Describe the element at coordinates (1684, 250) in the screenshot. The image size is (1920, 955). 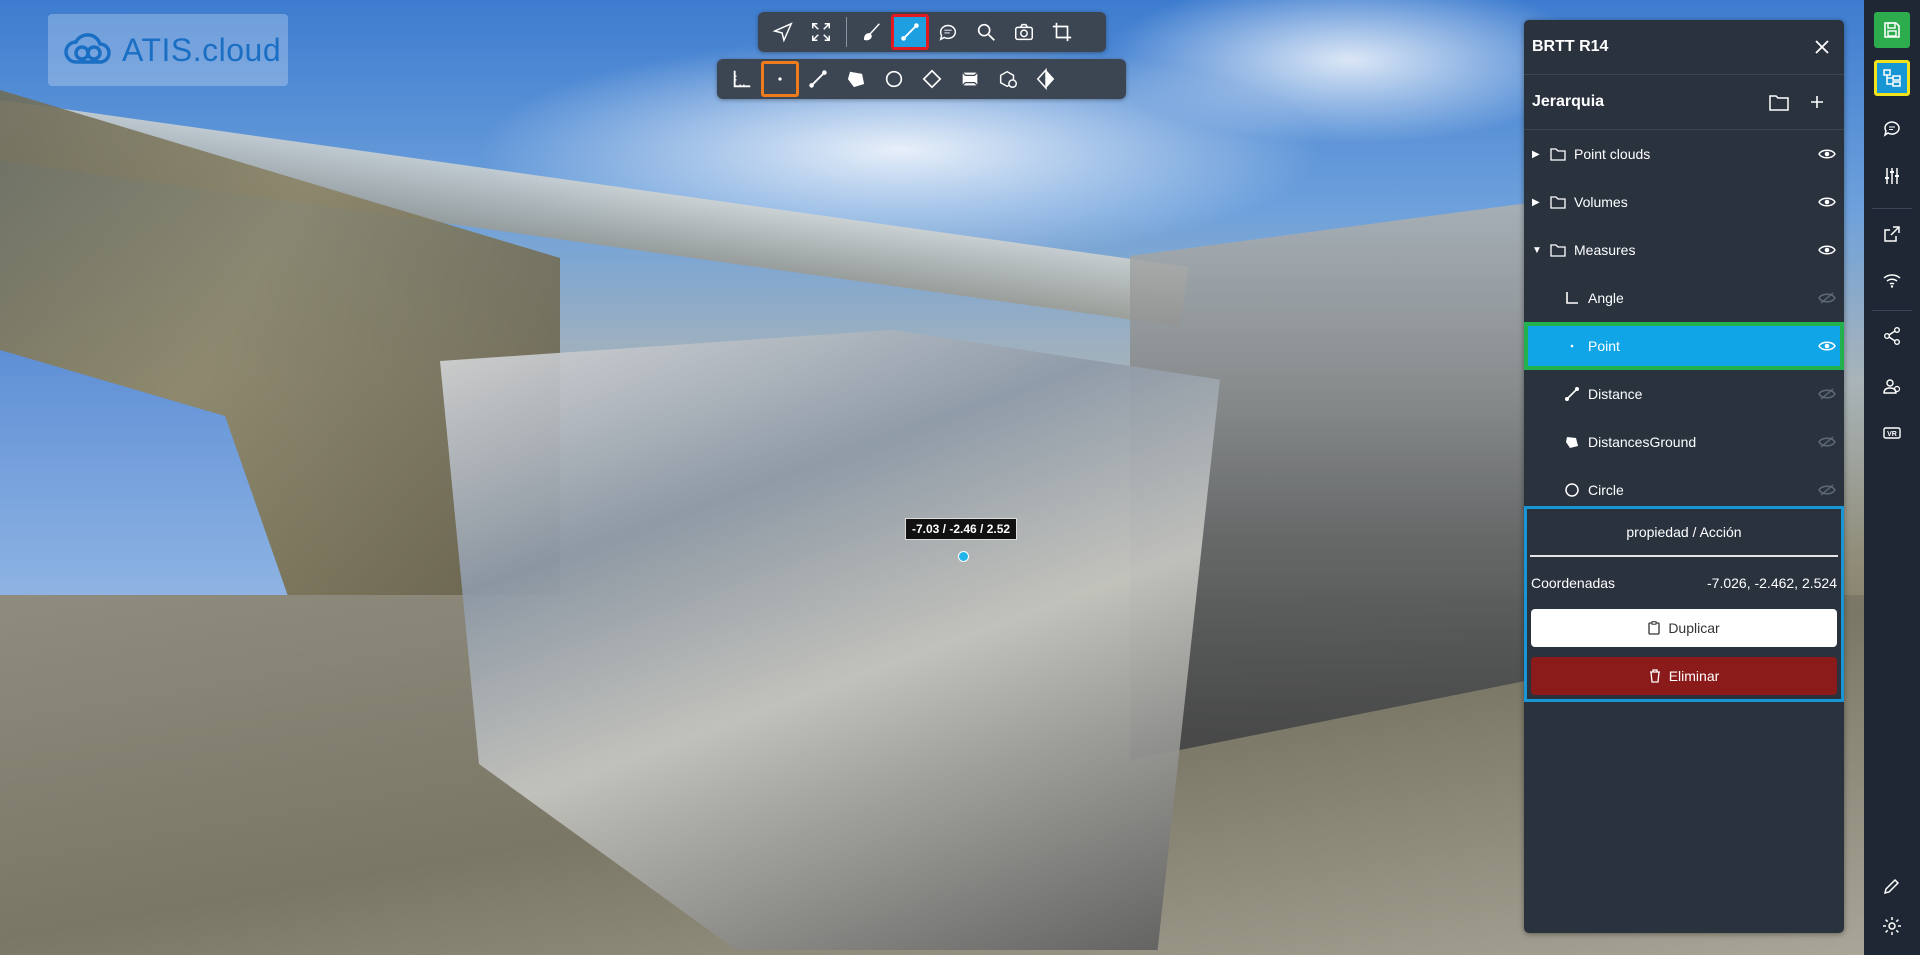
I see `tree-item-measures: ▼ Measures` at that location.